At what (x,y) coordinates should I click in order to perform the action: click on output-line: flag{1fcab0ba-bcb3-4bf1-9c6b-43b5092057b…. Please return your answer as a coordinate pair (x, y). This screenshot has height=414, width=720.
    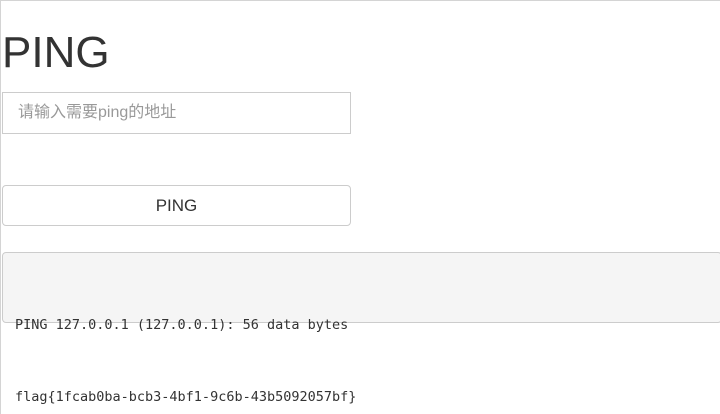
    Looking at the image, I should click on (186, 397).